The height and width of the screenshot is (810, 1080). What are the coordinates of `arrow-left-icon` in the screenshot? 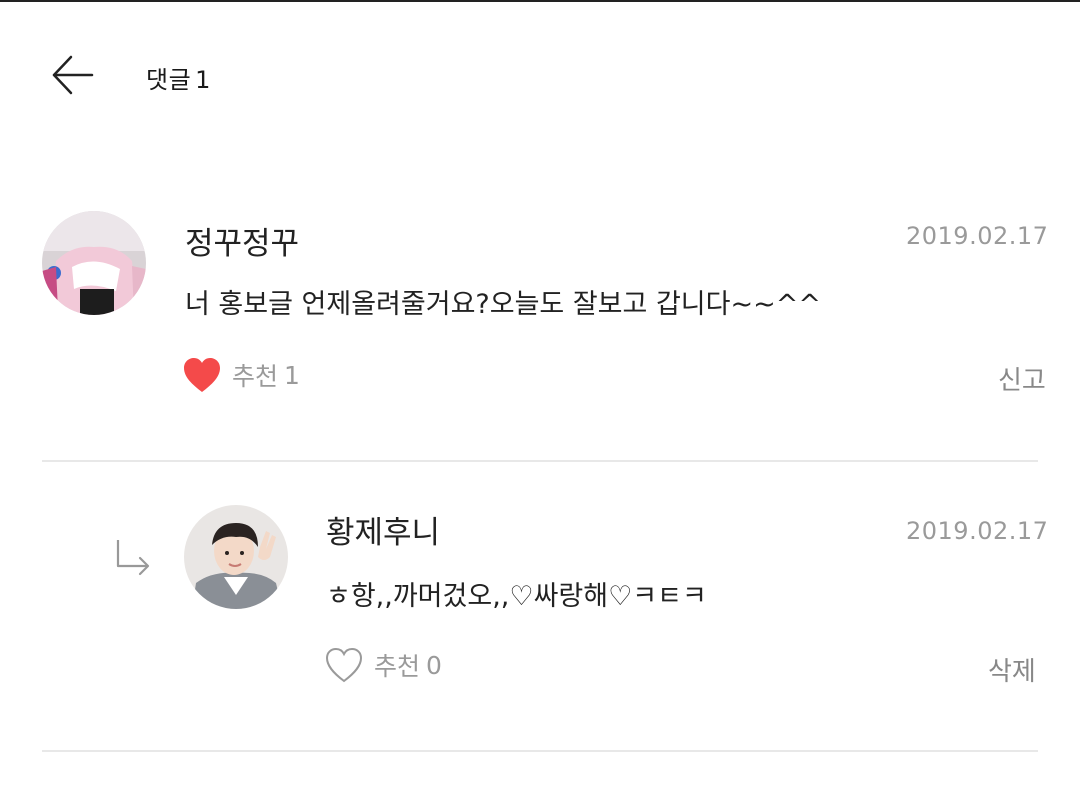 It's located at (73, 75).